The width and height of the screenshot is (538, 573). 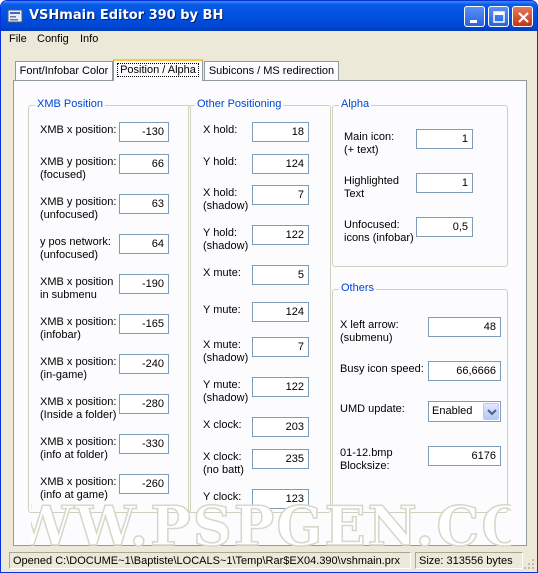 What do you see at coordinates (280, 387) in the screenshot?
I see `y-mute-shadow-input: 122` at bounding box center [280, 387].